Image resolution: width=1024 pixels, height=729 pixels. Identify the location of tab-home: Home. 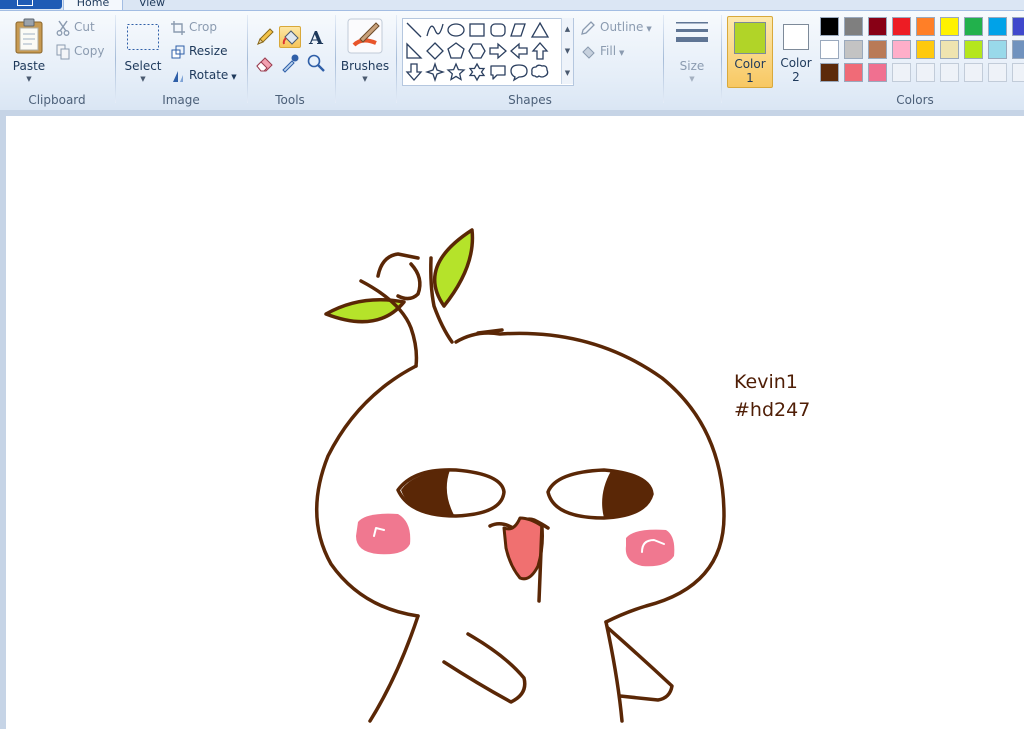
(93, 5).